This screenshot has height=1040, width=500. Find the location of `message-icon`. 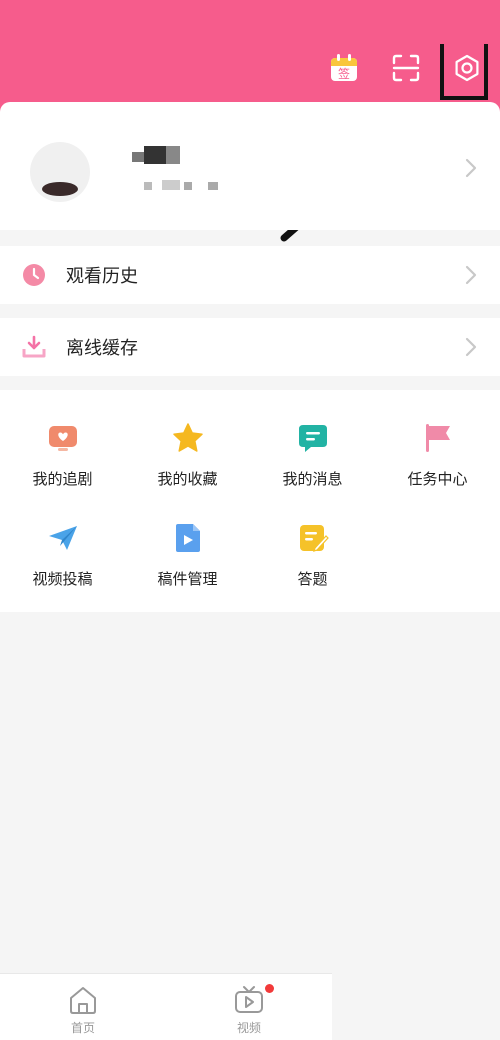

message-icon is located at coordinates (313, 438).